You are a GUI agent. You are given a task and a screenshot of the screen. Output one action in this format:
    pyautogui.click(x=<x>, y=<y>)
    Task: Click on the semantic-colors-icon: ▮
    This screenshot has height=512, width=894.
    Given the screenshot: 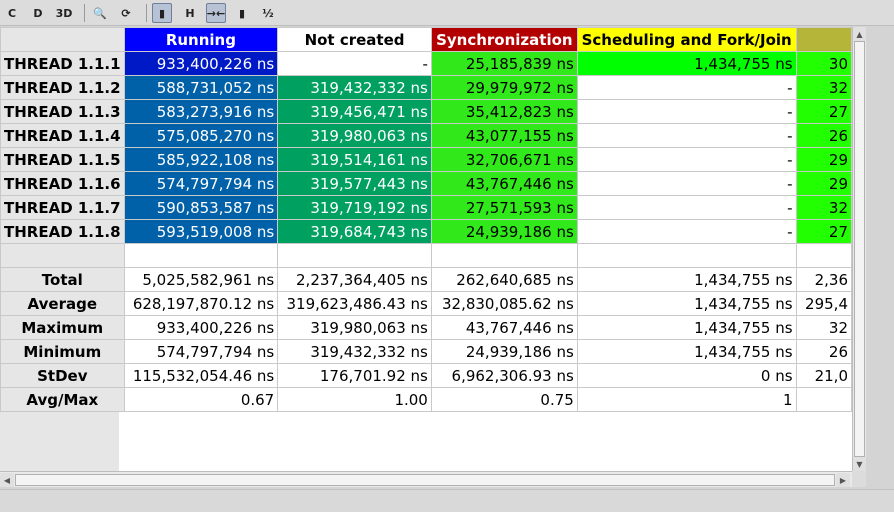 What is the action you would take?
    pyautogui.click(x=242, y=13)
    